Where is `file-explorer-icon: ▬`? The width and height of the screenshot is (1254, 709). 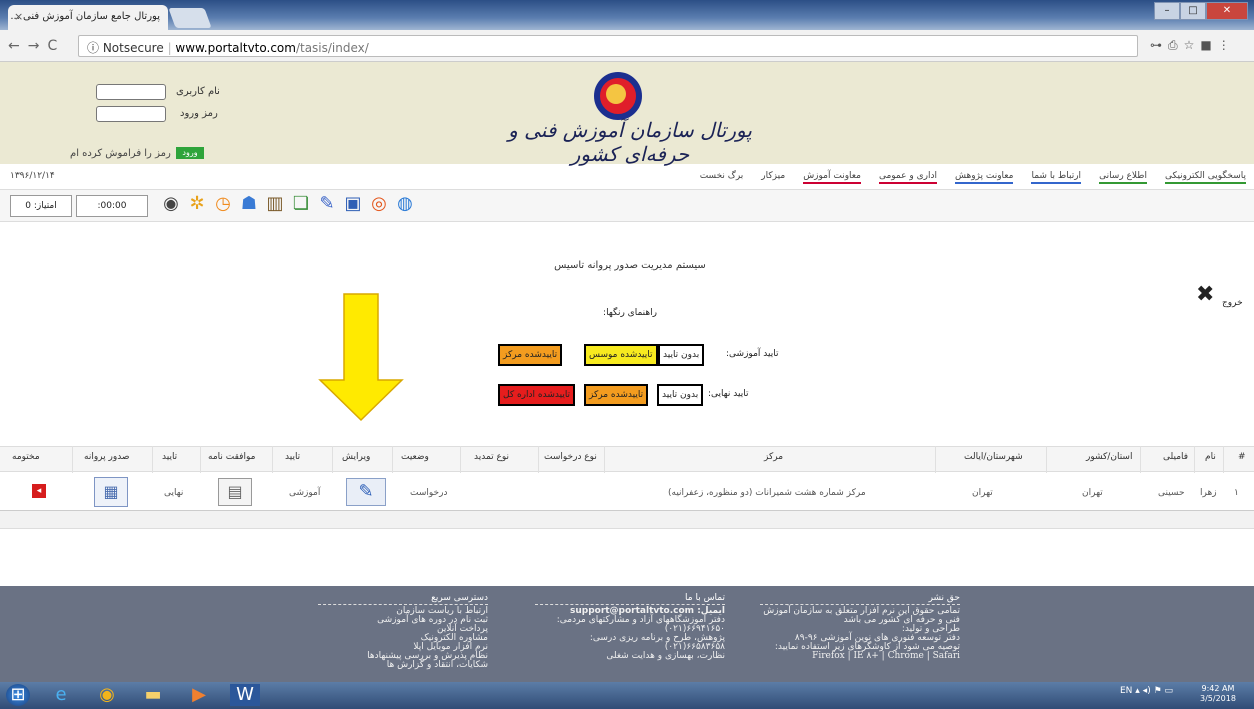 file-explorer-icon: ▬ is located at coordinates (153, 695).